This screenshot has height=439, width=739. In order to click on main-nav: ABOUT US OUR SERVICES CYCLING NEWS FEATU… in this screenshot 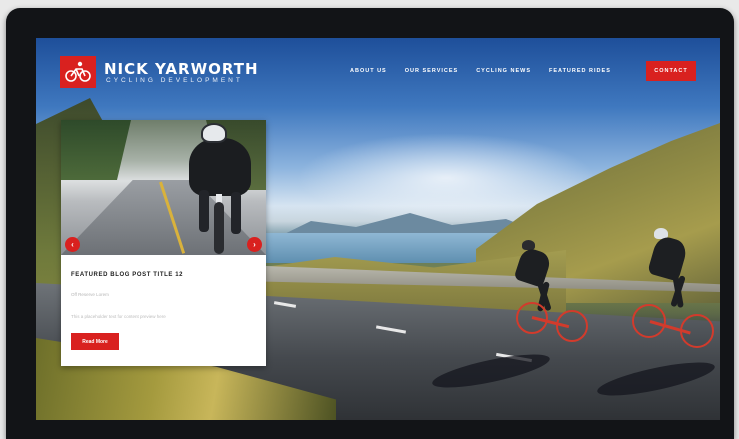, I will do `click(480, 71)`.